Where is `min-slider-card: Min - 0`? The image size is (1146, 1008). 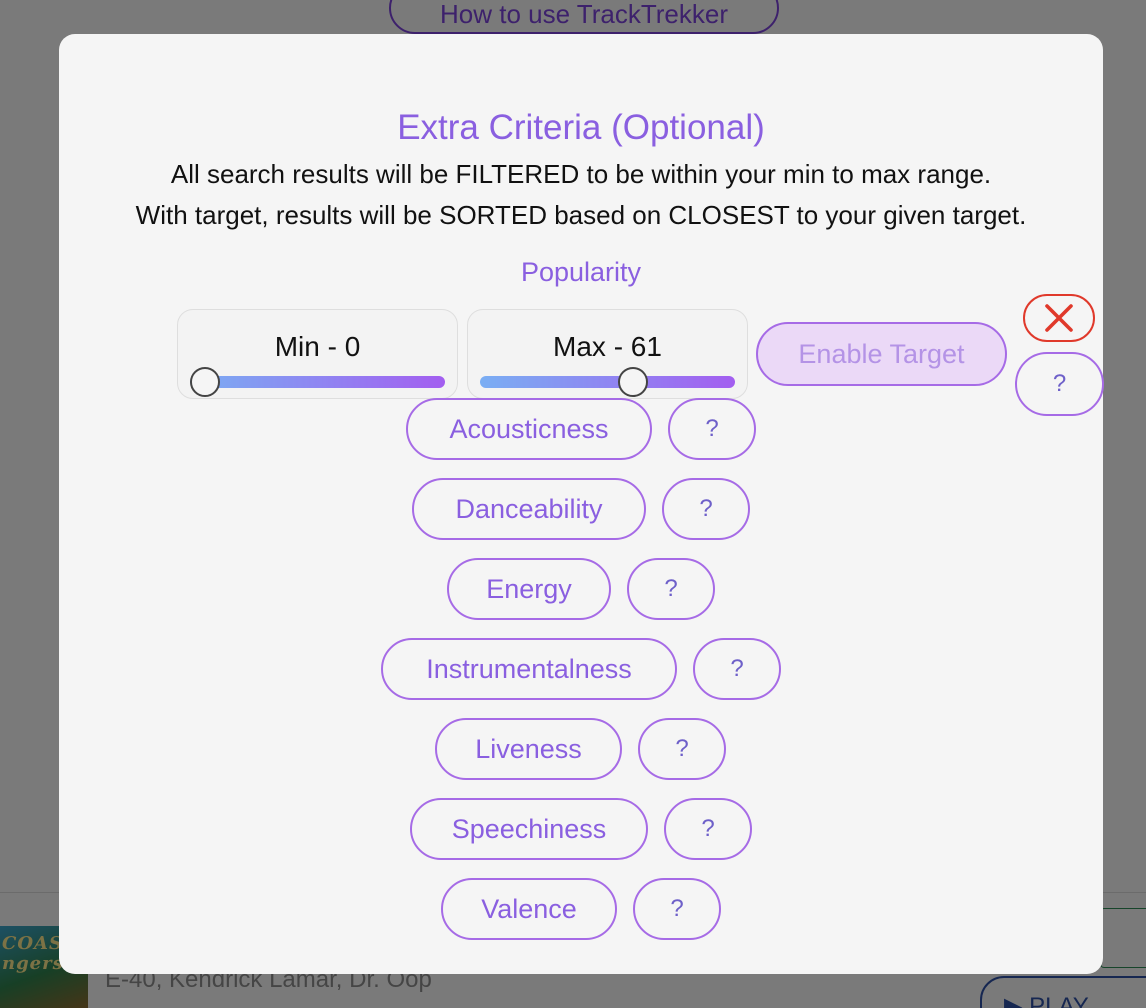 min-slider-card: Min - 0 is located at coordinates (317, 354).